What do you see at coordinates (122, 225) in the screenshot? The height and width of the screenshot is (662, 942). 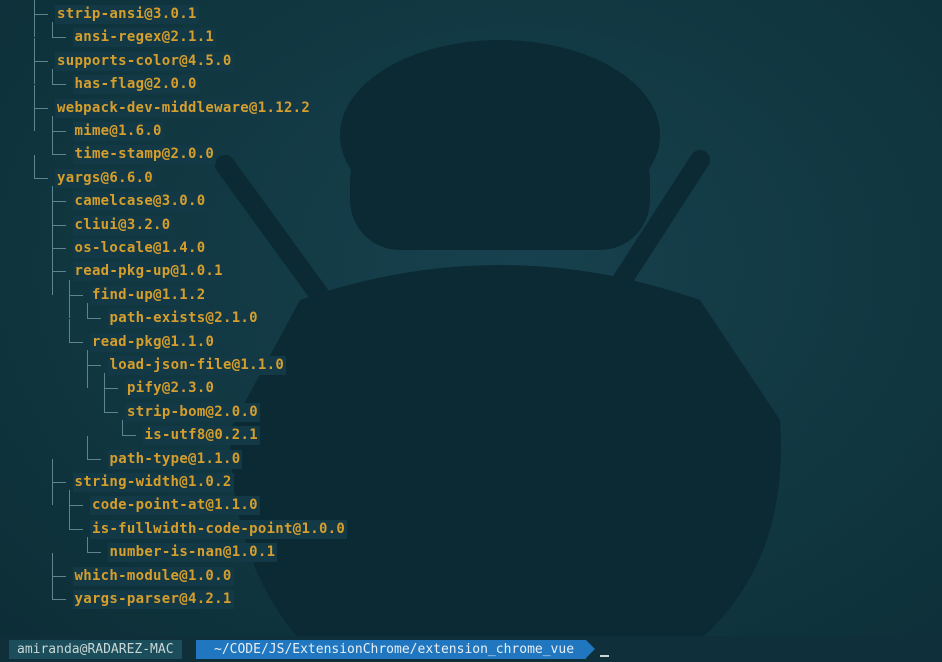 I see `package-name: cliui@3.2.0` at bounding box center [122, 225].